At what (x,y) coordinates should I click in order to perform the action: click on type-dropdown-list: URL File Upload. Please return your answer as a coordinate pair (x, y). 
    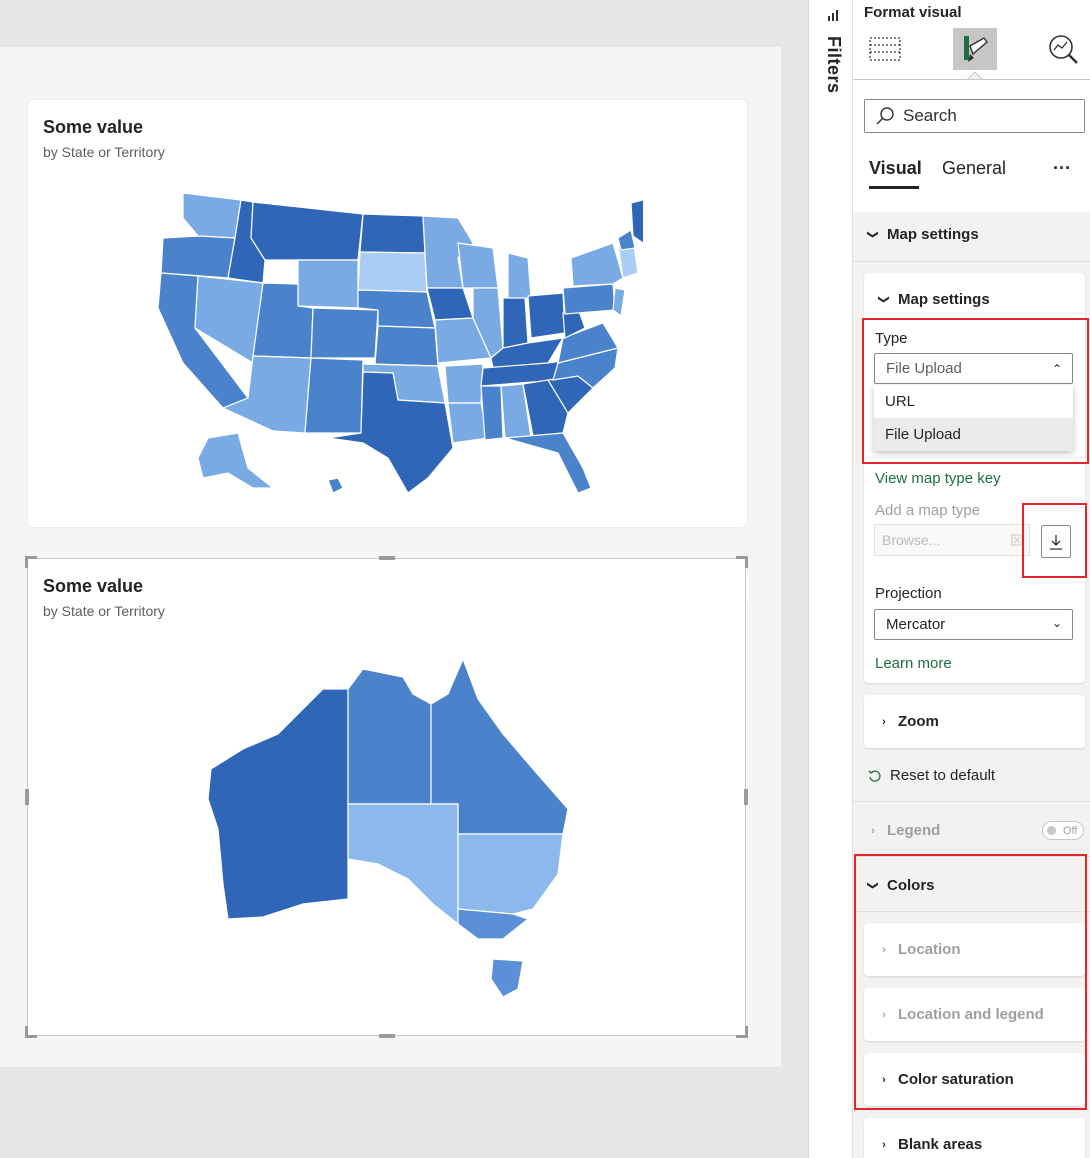
    Looking at the image, I should click on (973, 418).